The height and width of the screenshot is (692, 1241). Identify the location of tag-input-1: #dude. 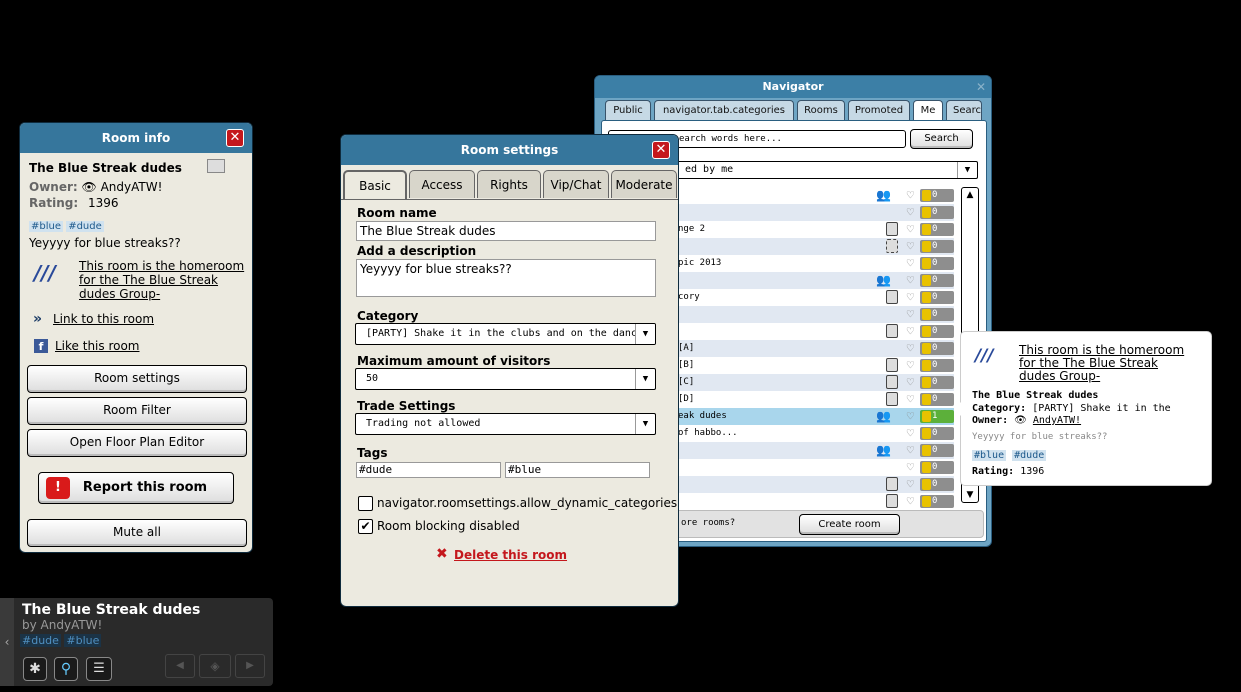
(428, 470).